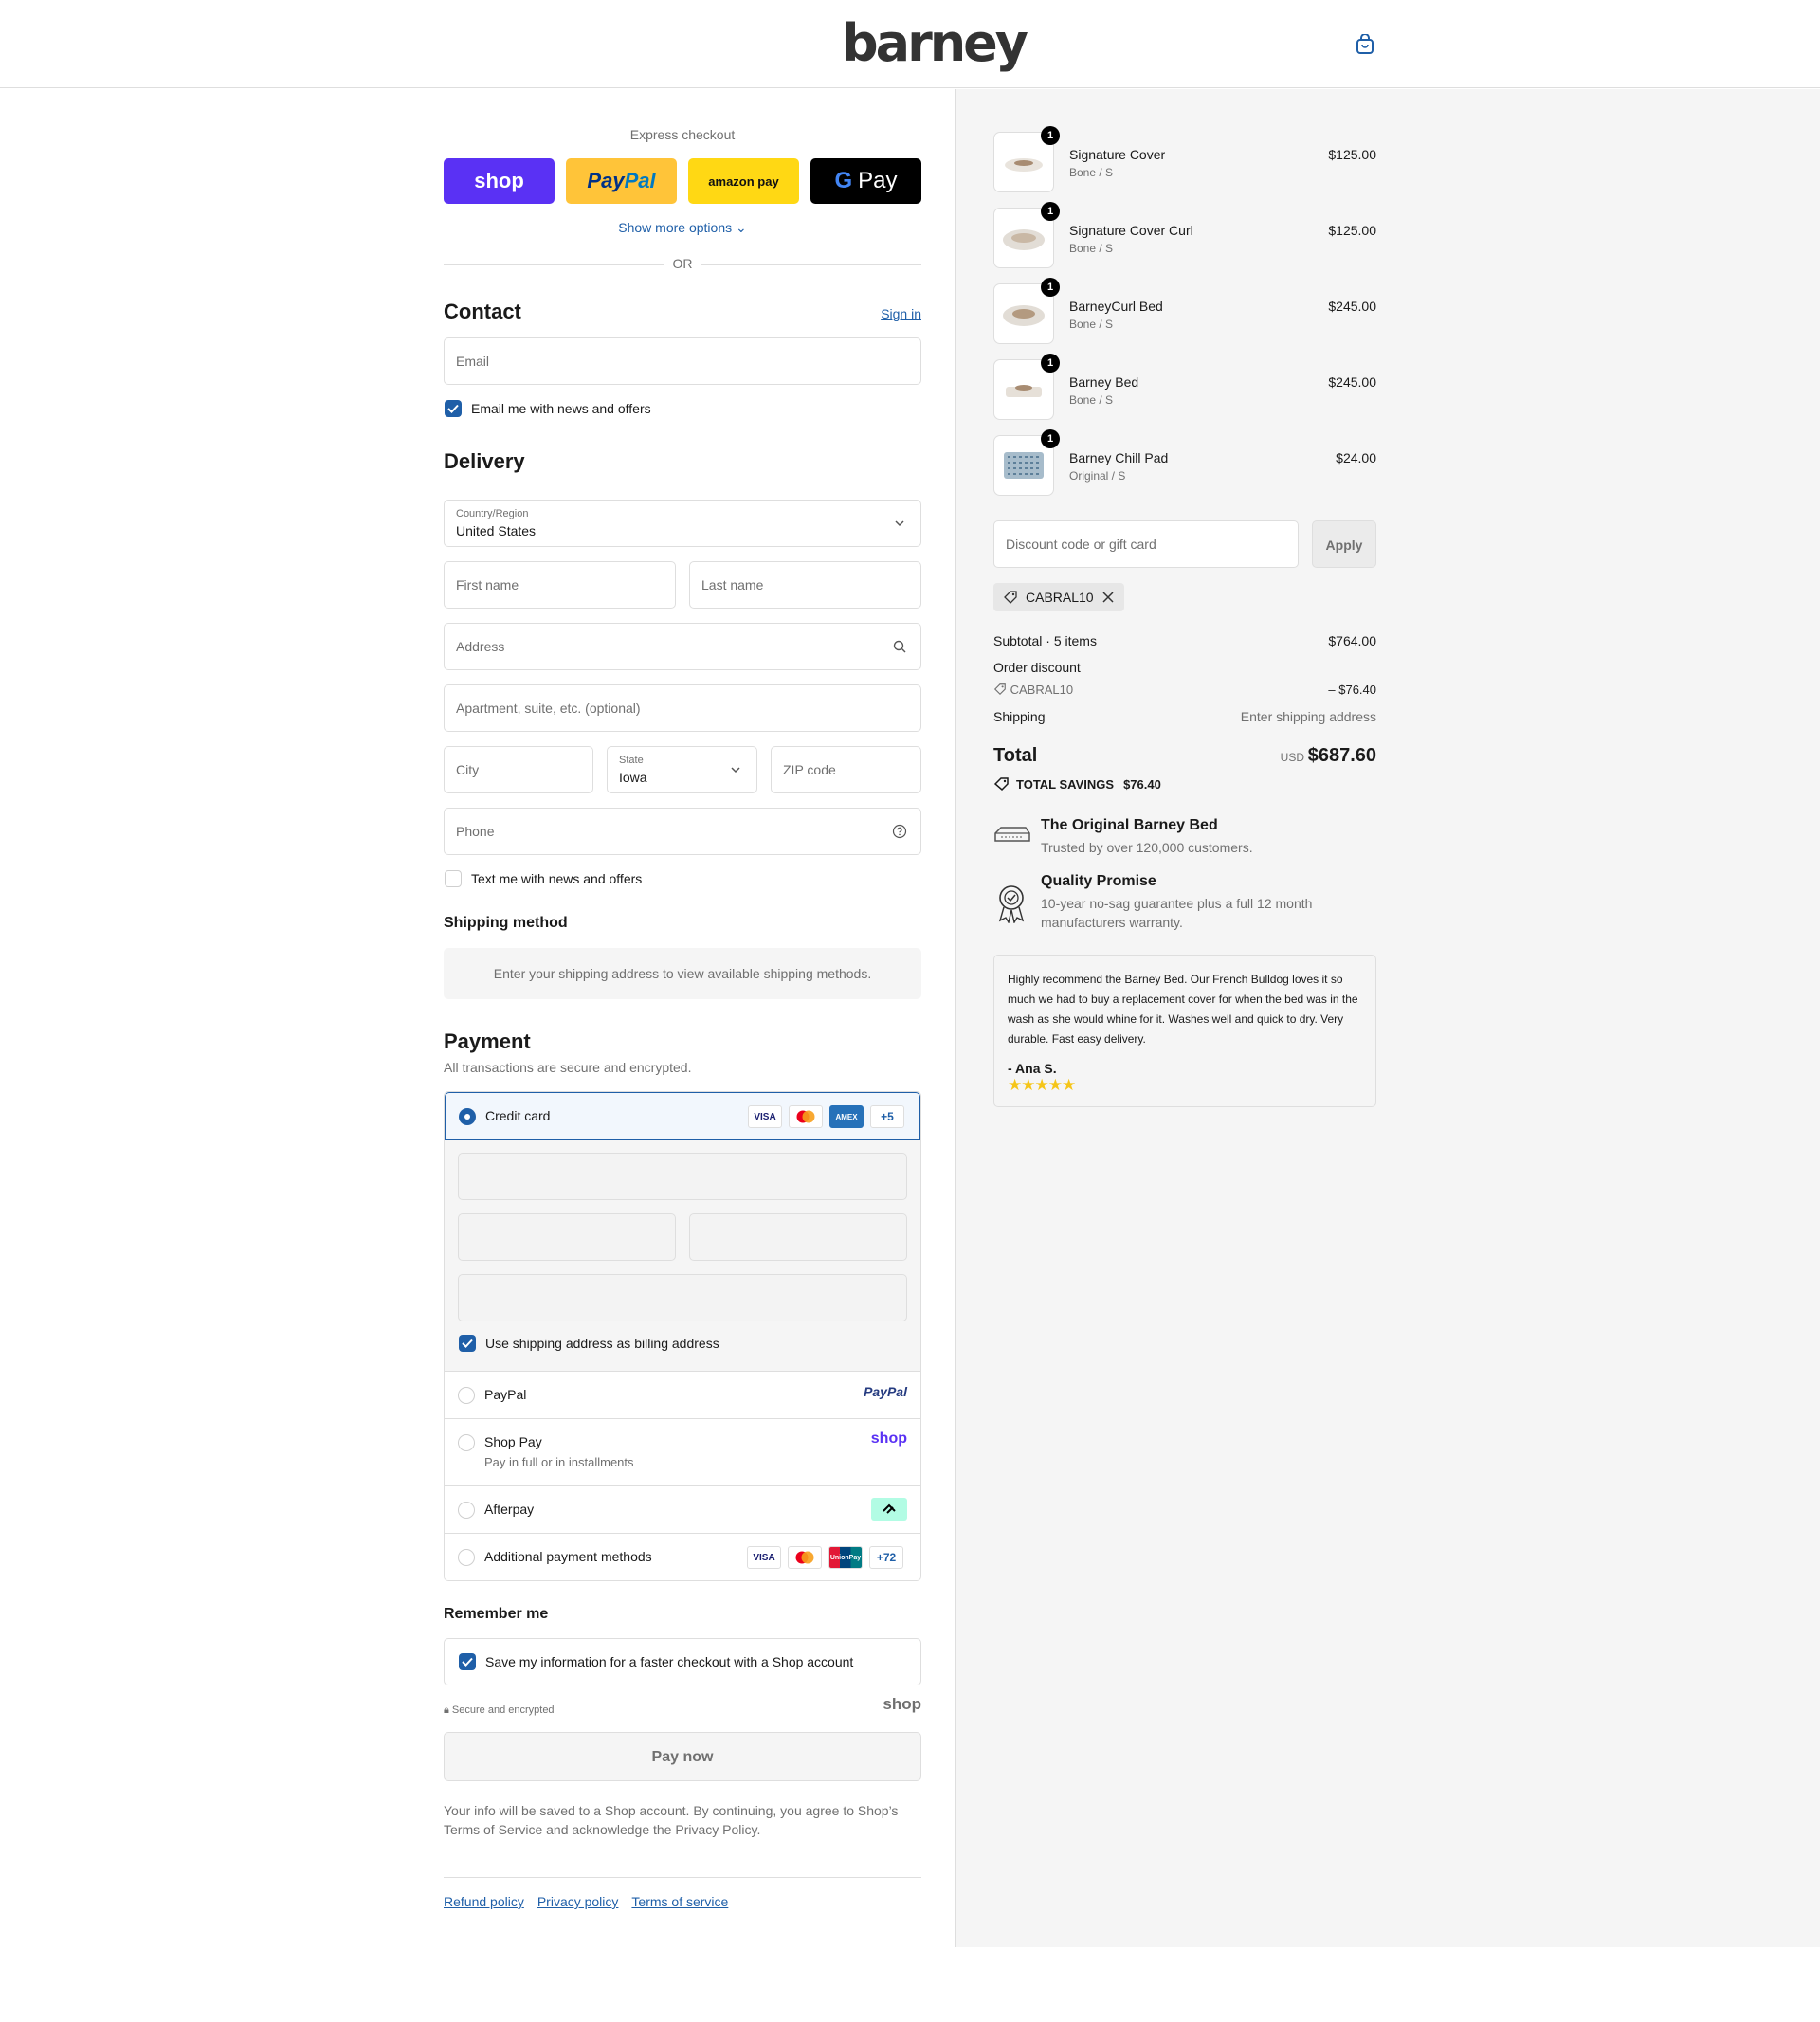  I want to click on radio-selected, so click(467, 1116).